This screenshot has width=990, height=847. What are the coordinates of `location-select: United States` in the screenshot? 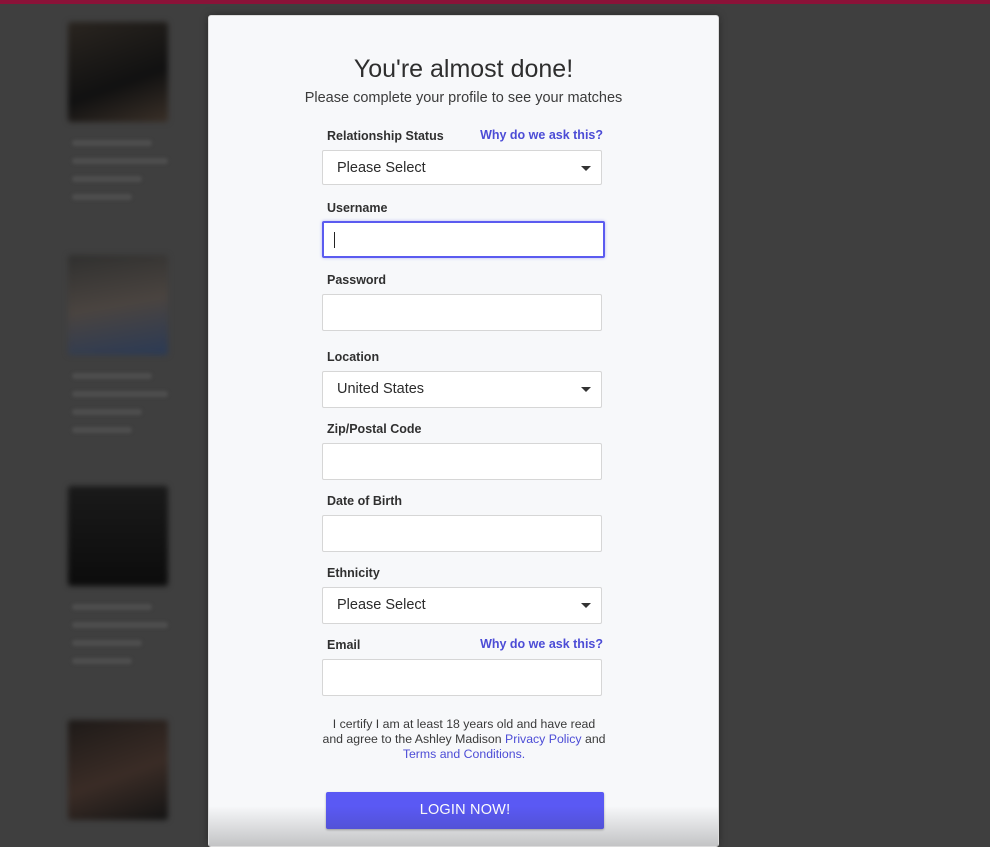 It's located at (462, 389).